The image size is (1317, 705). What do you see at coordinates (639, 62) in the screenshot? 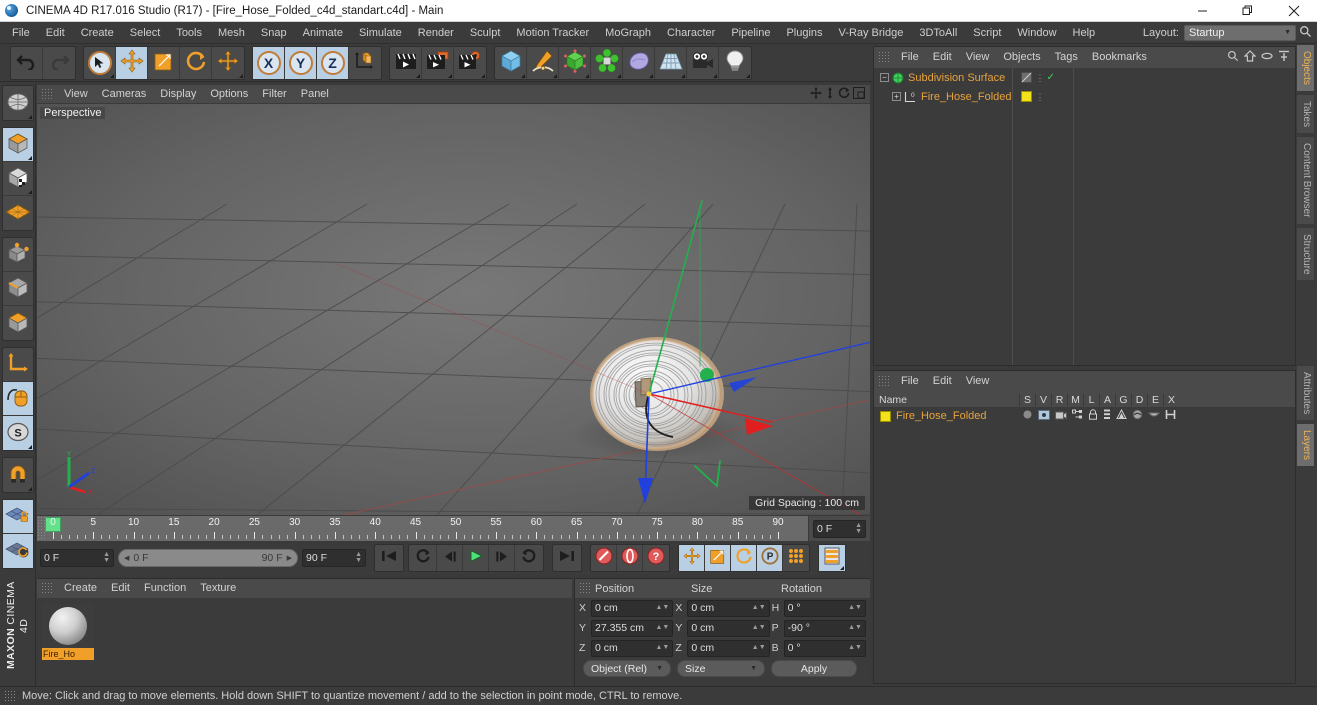
I see `add-deformer-button` at bounding box center [639, 62].